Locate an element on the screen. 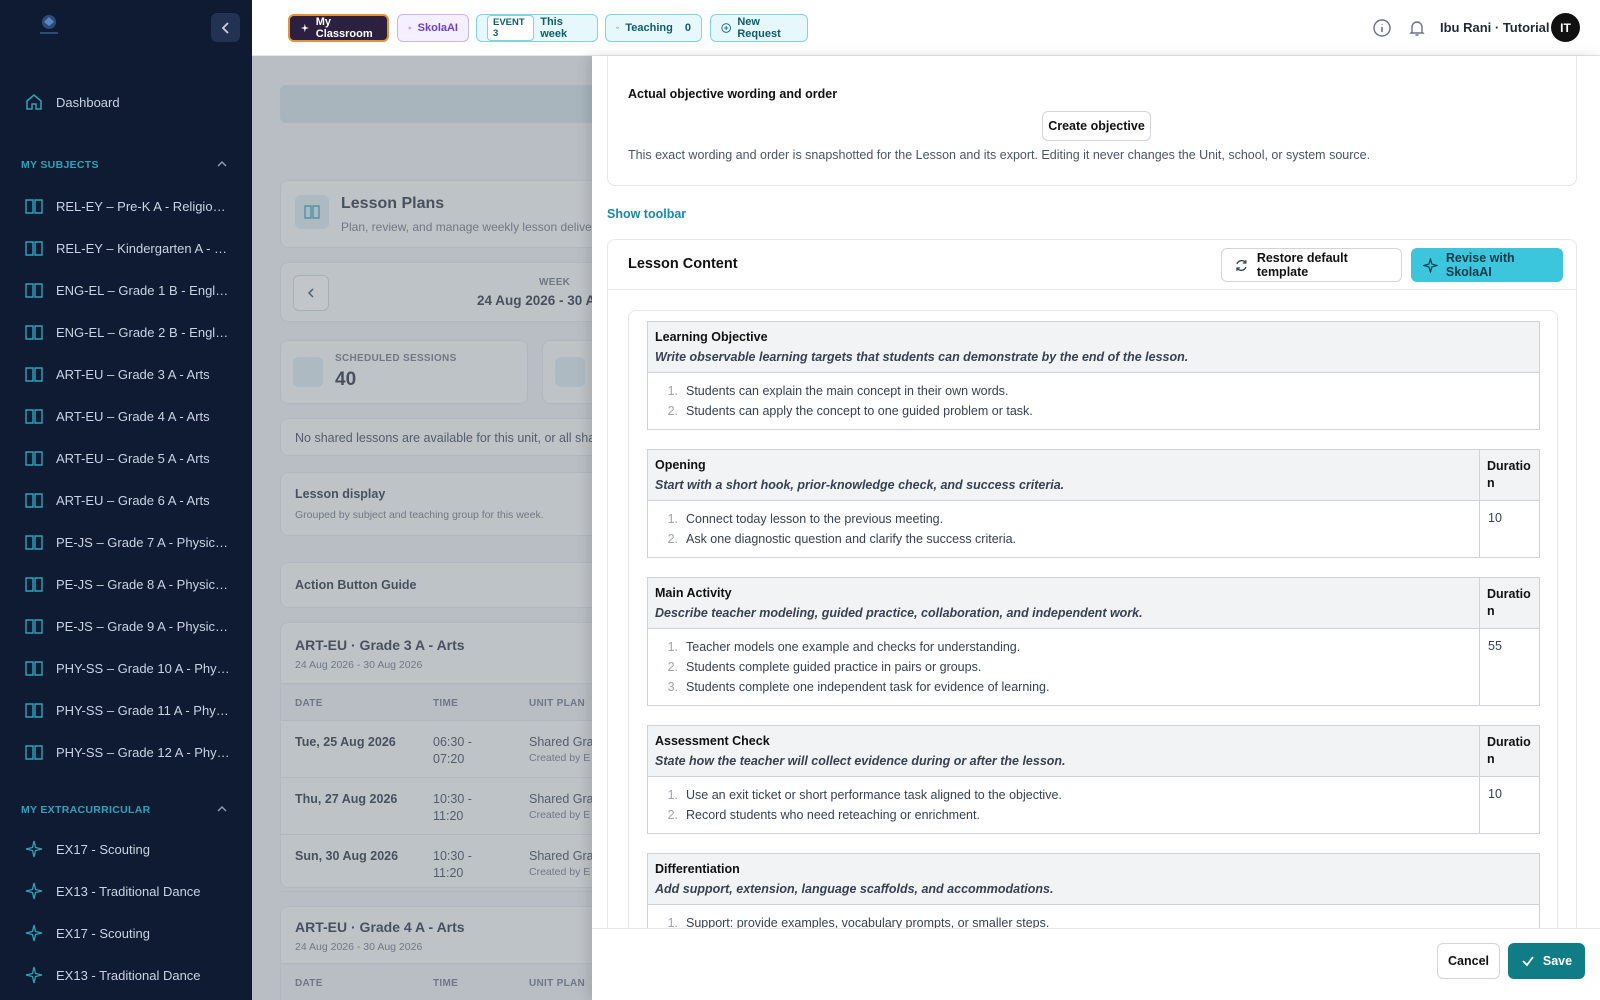 The height and width of the screenshot is (1000, 1600). sidebar-item-subject: PHY-SS – Grade 12 A - Physics is located at coordinates (126, 752).